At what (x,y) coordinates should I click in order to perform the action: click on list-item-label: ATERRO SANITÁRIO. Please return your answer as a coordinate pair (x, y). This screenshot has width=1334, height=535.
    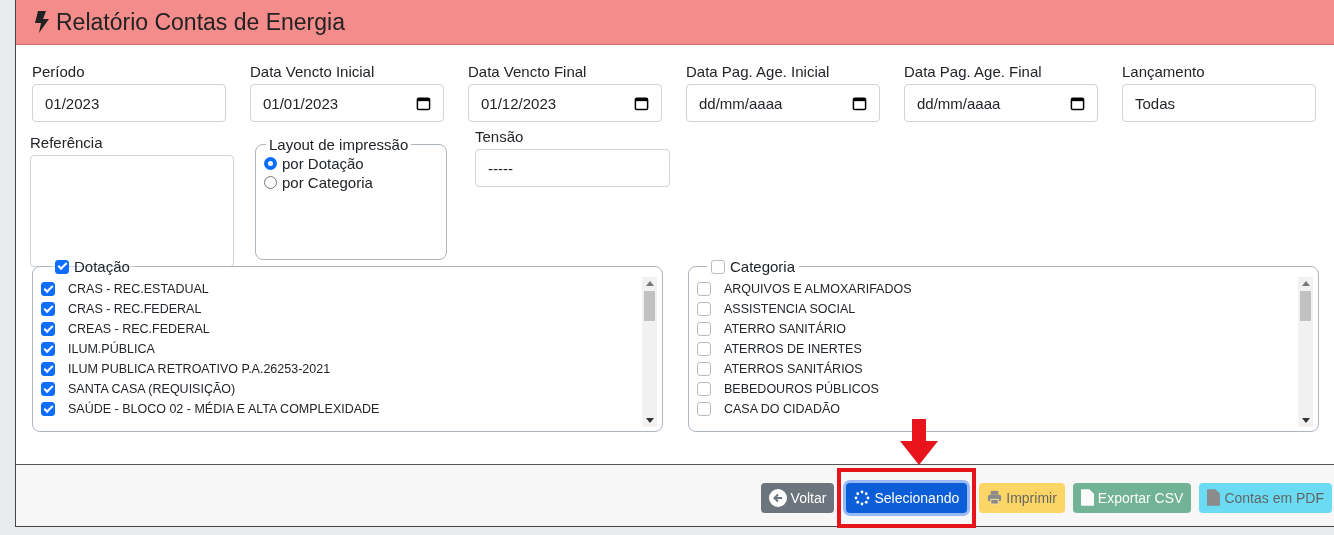
    Looking at the image, I should click on (785, 329).